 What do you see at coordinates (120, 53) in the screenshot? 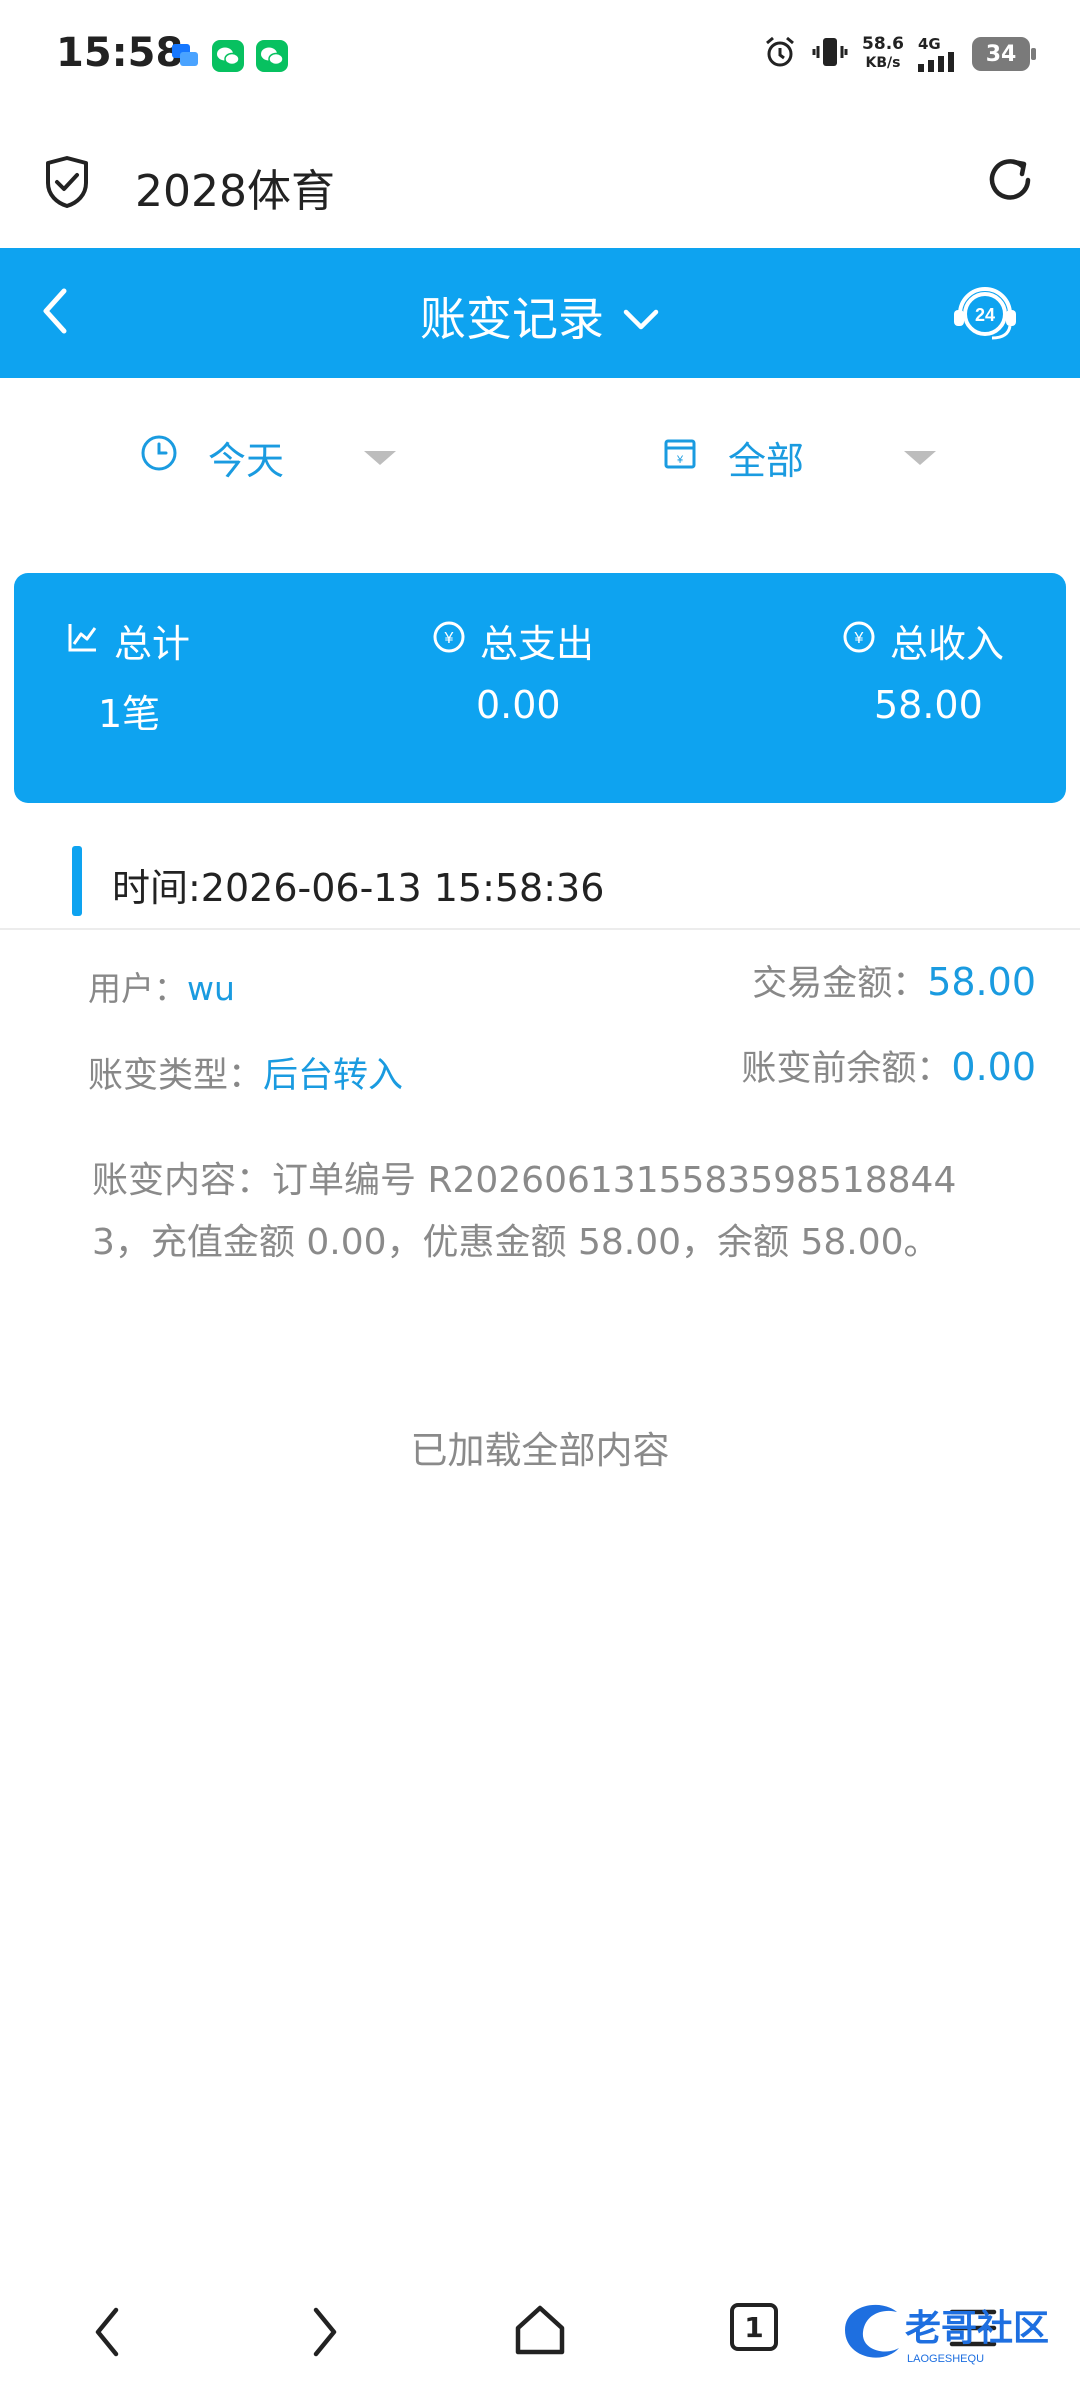
I see `status-time: 15:58` at bounding box center [120, 53].